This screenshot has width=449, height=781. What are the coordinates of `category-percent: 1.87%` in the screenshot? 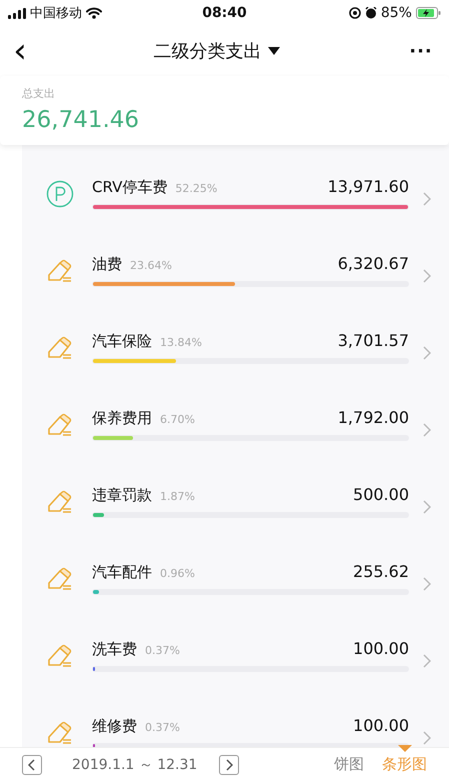 It's located at (177, 496).